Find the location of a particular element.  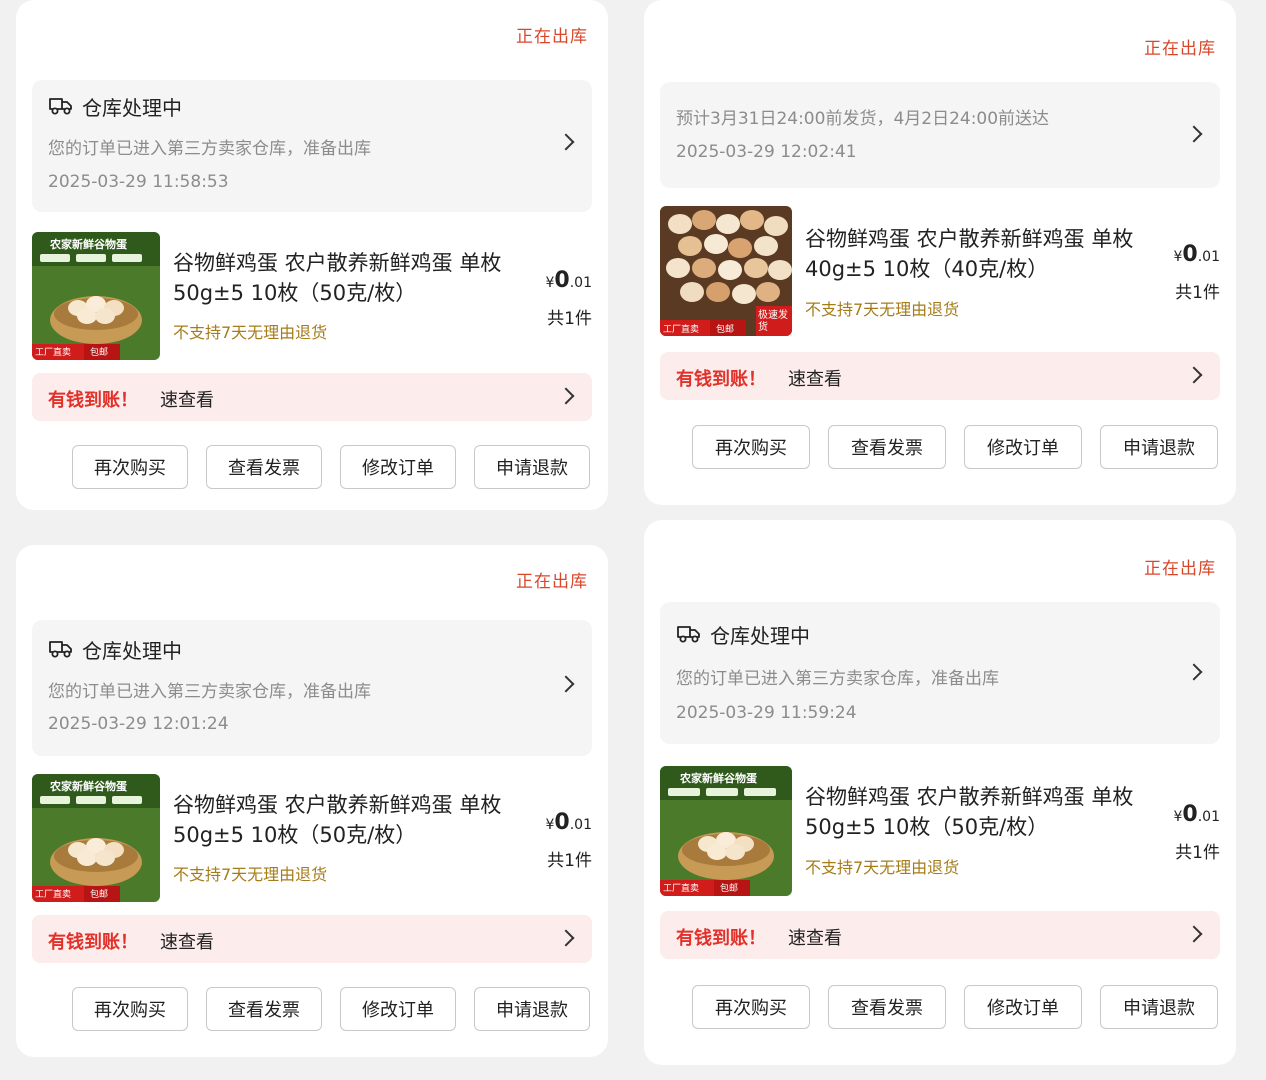

logistics-time: 2025-03-29 11:58:53 is located at coordinates (138, 182).